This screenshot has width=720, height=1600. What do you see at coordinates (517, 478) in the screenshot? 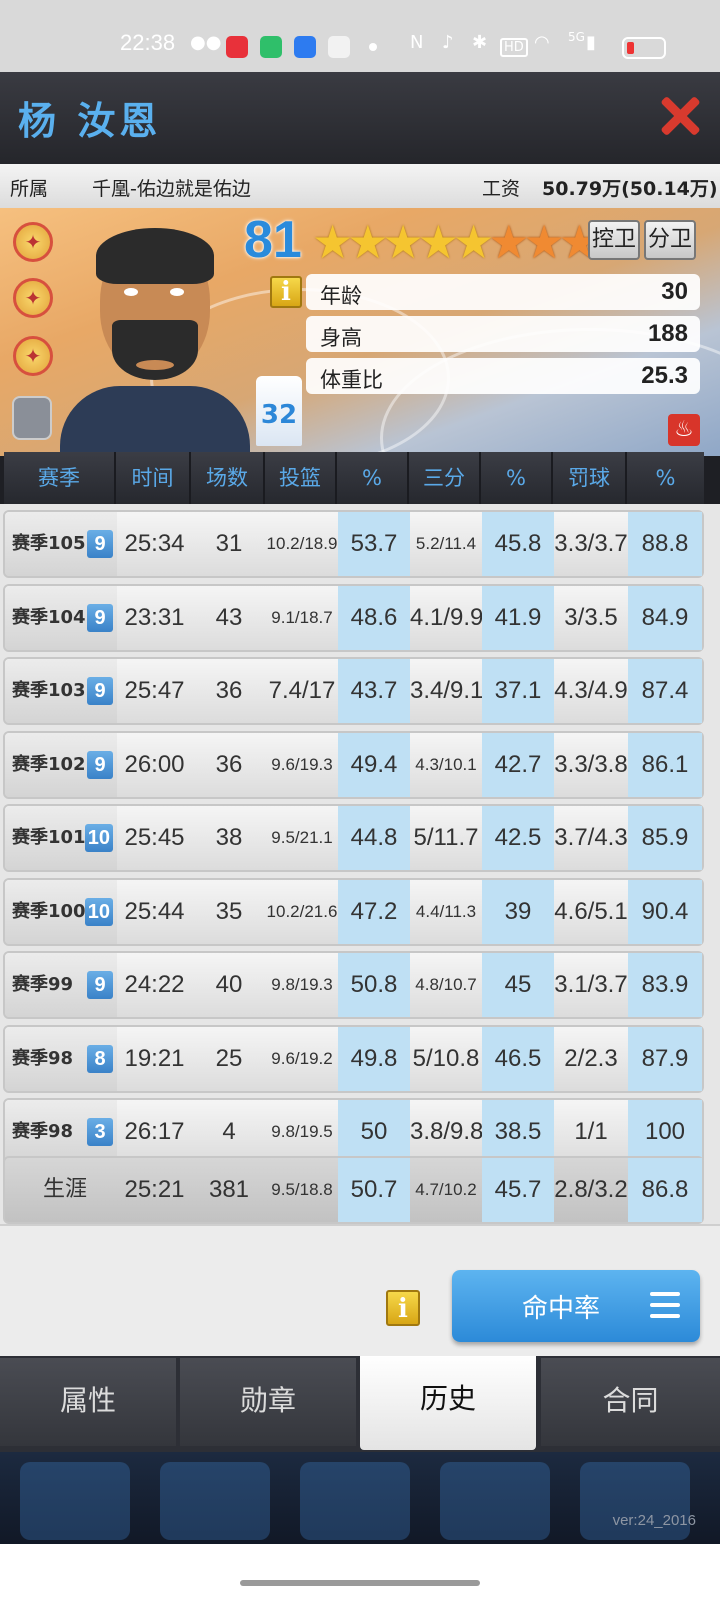
I see `header-three-pct: %` at bounding box center [517, 478].